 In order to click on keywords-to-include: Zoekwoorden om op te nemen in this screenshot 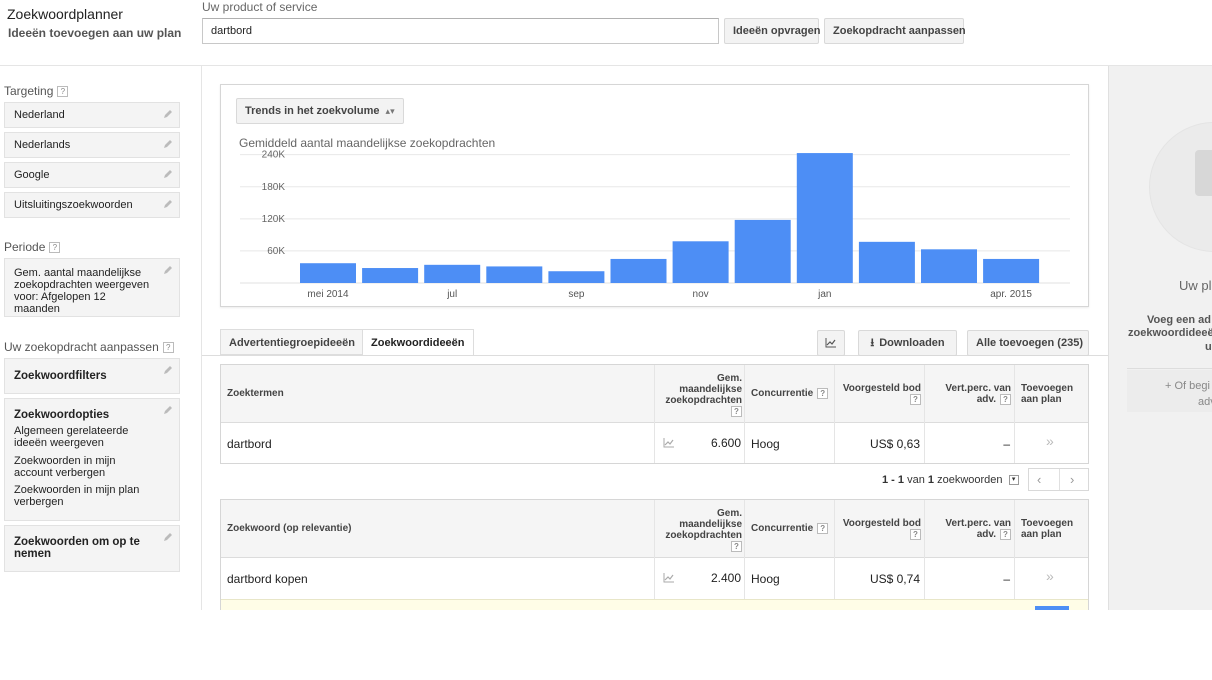, I will do `click(92, 548)`.